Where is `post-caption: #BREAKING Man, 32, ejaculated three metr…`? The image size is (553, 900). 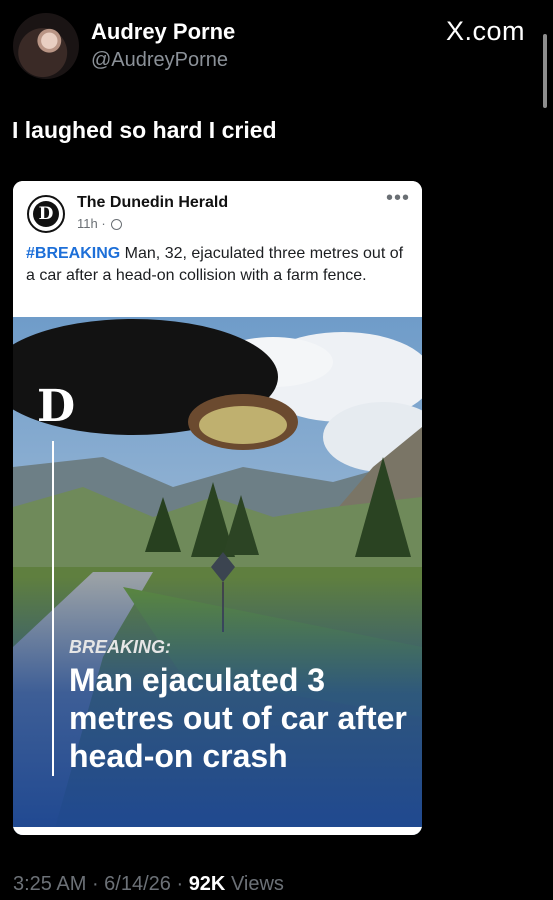 post-caption: #BREAKING Man, 32, ejaculated three metr… is located at coordinates (221, 265).